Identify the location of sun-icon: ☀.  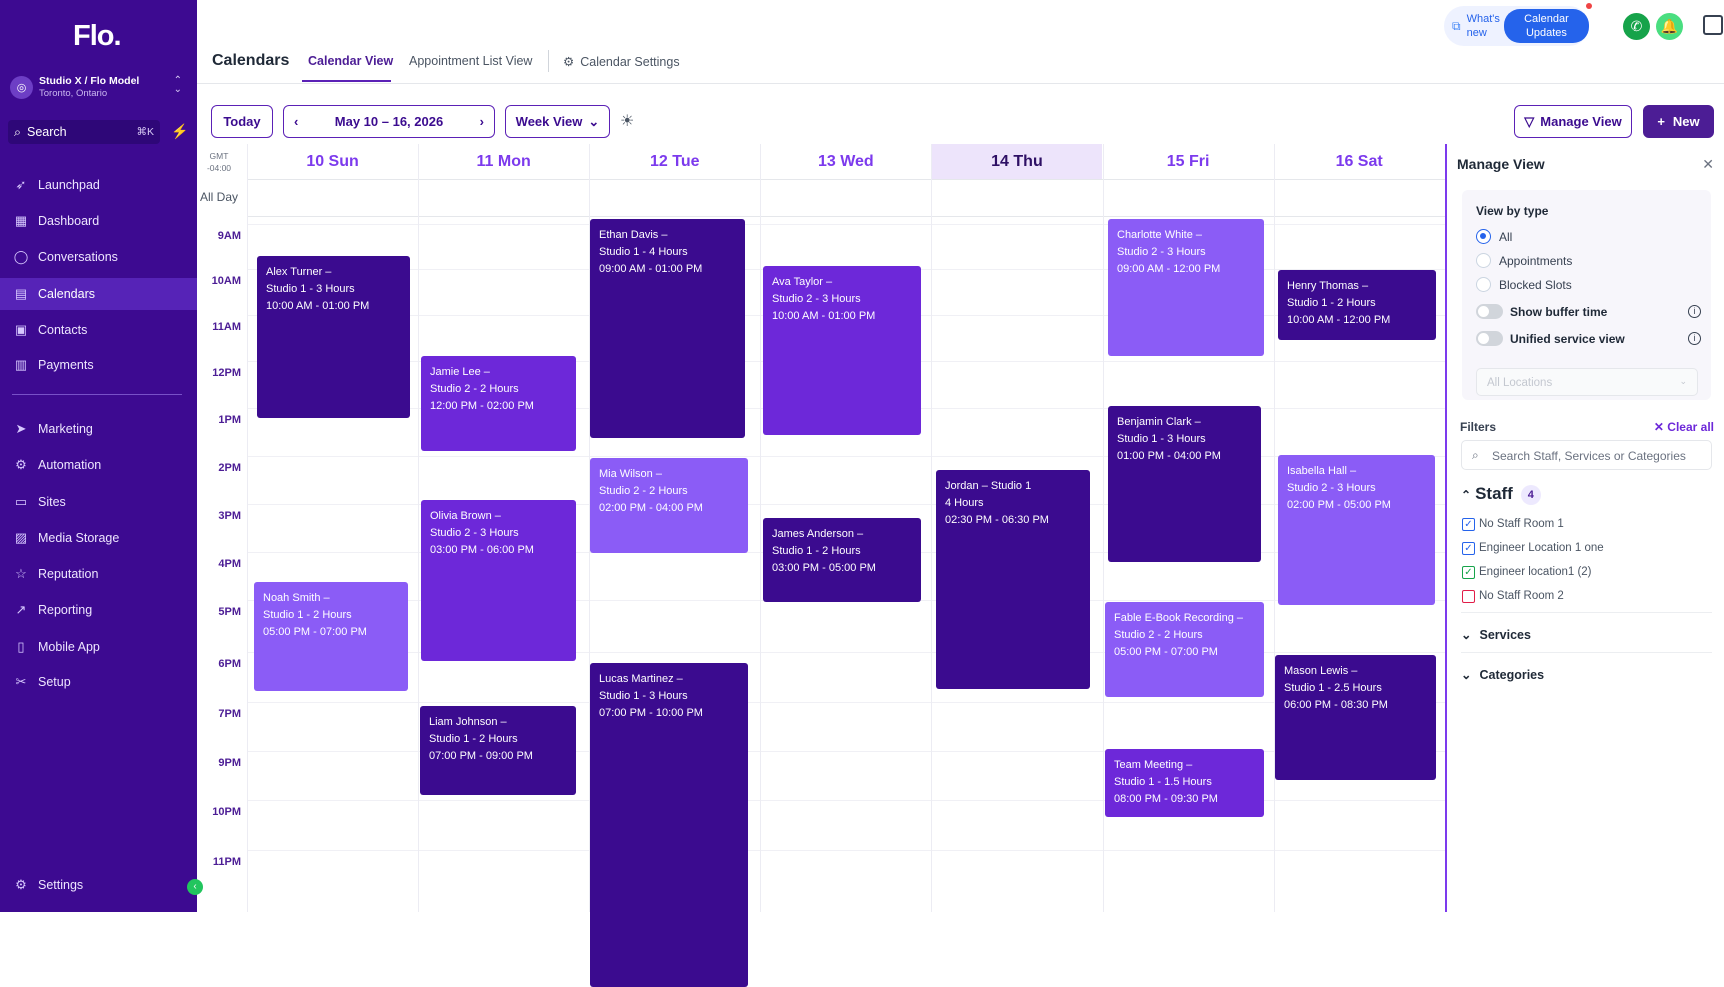
(627, 121).